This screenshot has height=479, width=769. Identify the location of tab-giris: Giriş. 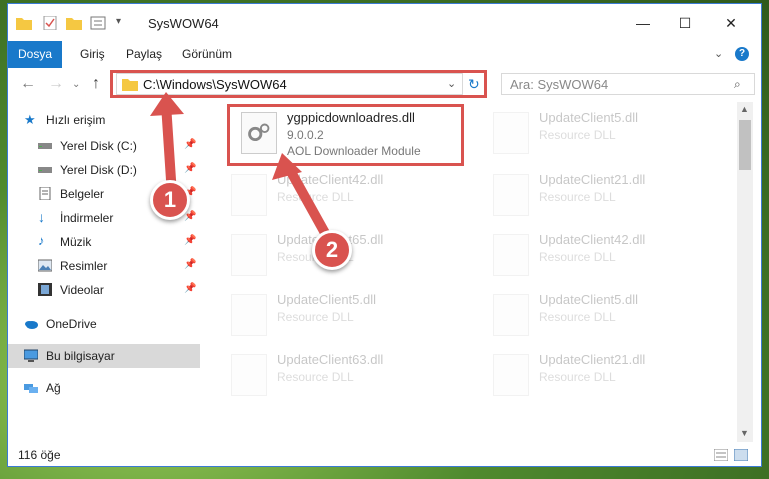
(92, 54).